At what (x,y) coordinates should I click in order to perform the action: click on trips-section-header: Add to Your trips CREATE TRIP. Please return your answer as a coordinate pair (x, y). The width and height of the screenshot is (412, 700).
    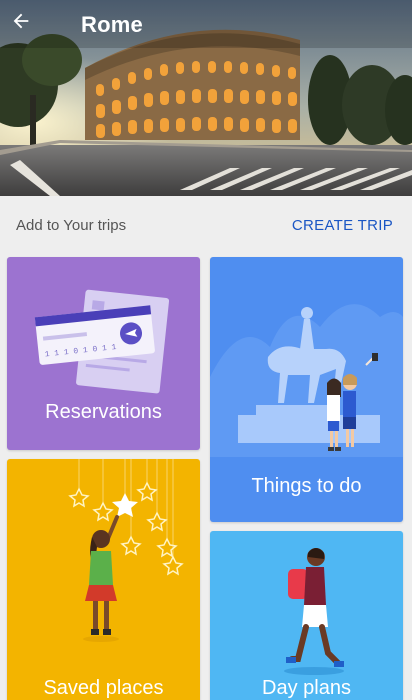
    Looking at the image, I should click on (206, 225).